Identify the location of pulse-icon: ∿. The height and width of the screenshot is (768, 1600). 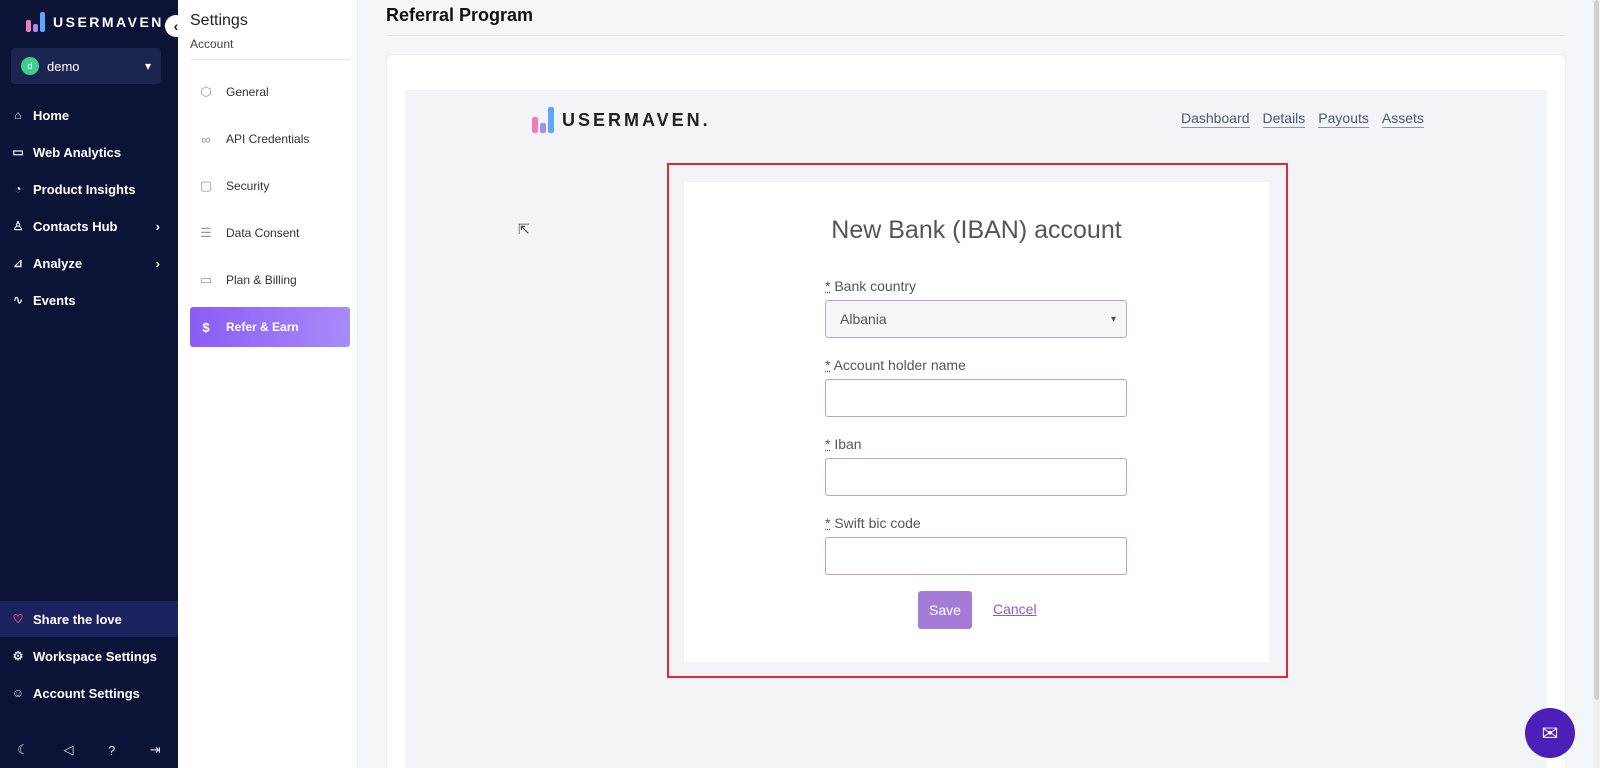
(18, 300).